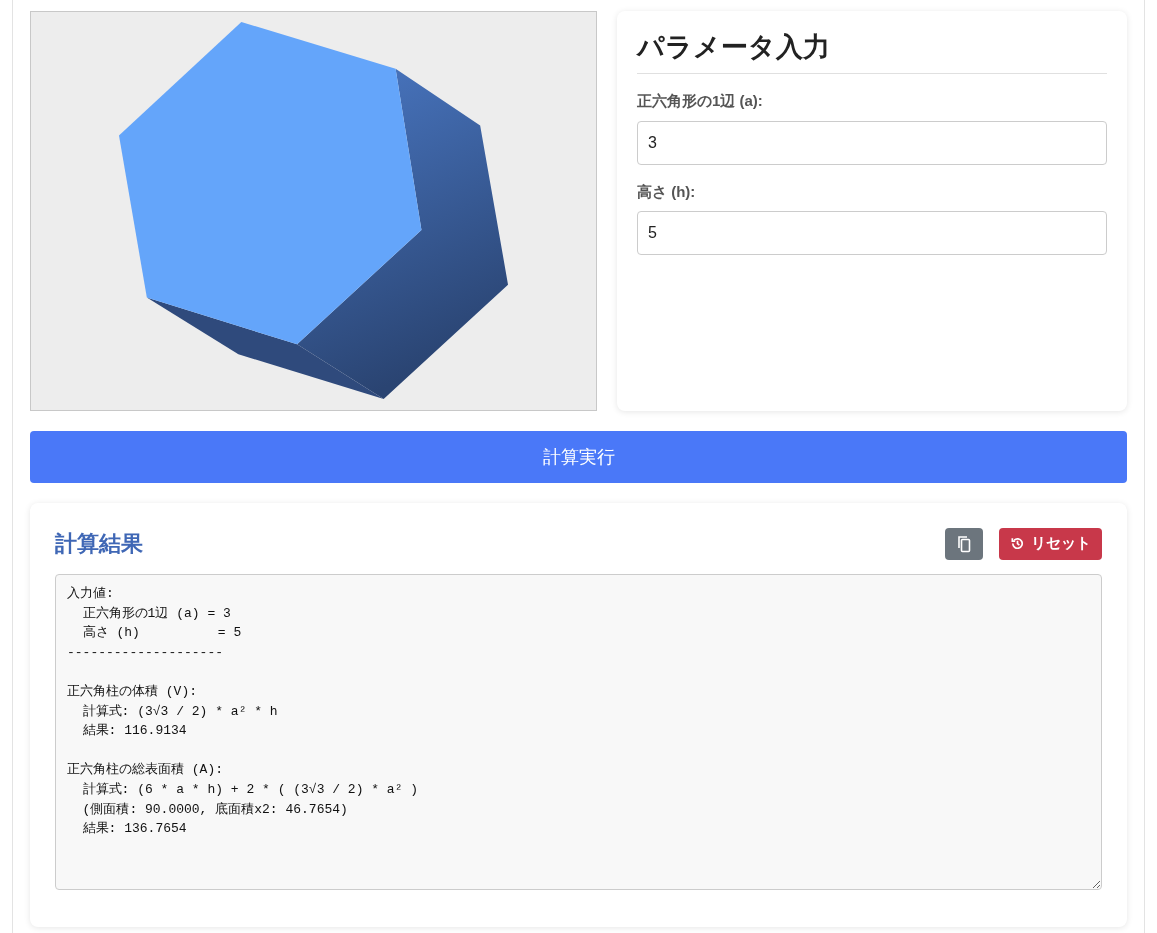 This screenshot has height=933, width=1157. I want to click on copy-icon, so click(964, 543).